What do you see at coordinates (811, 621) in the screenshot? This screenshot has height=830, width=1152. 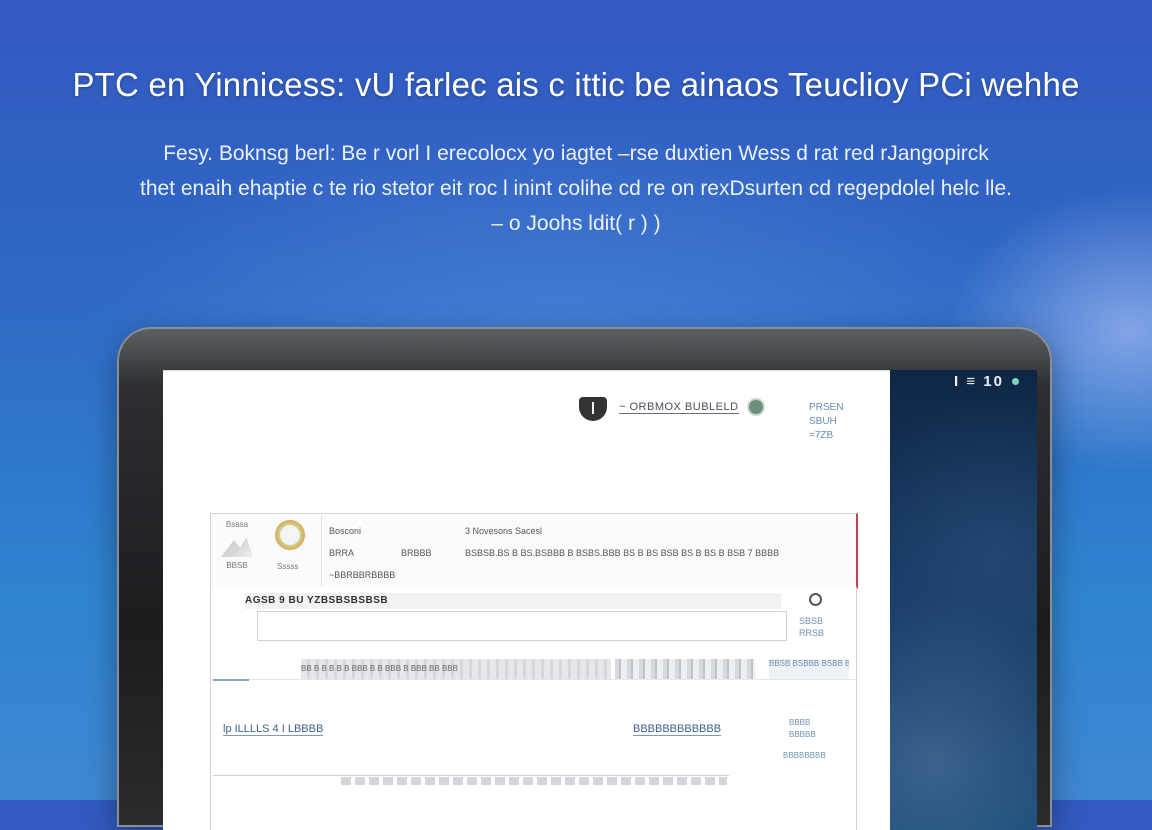 I see `side-note-line-1: SBSB` at bounding box center [811, 621].